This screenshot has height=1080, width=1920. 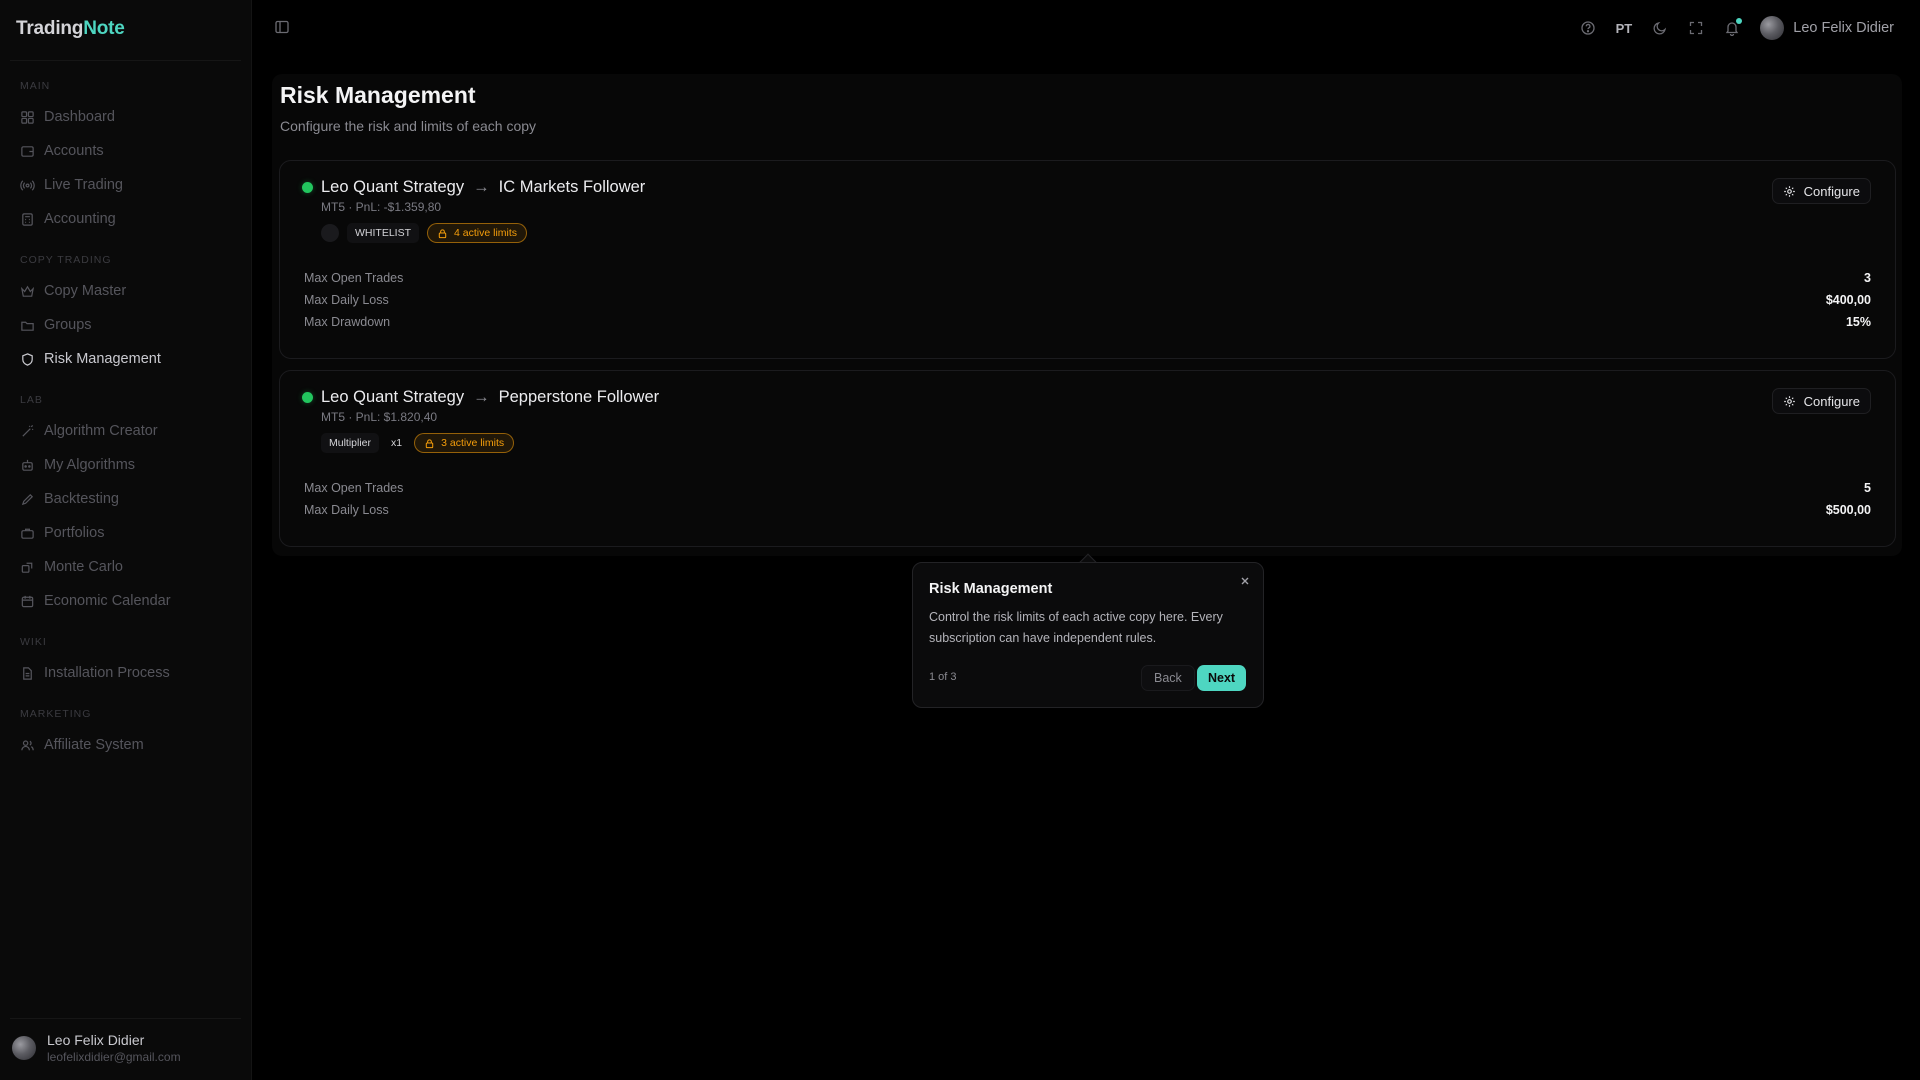 I want to click on shield-icon, so click(x=27, y=359).